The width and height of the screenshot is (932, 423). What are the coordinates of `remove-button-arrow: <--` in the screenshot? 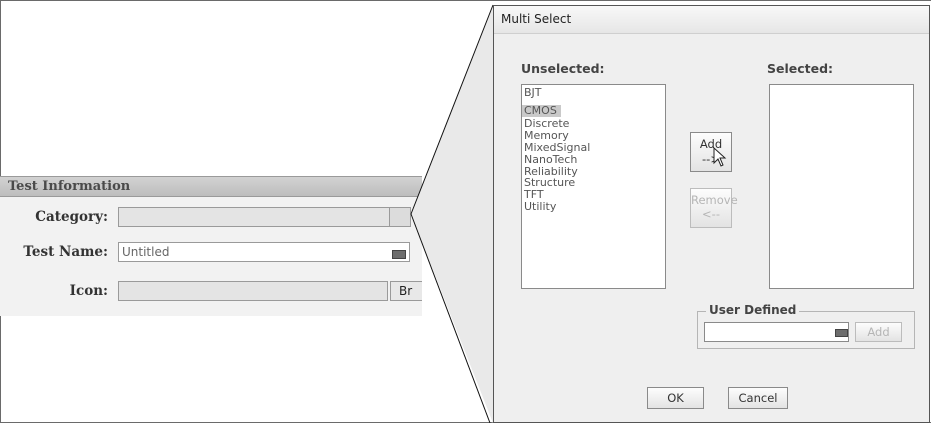 It's located at (711, 214).